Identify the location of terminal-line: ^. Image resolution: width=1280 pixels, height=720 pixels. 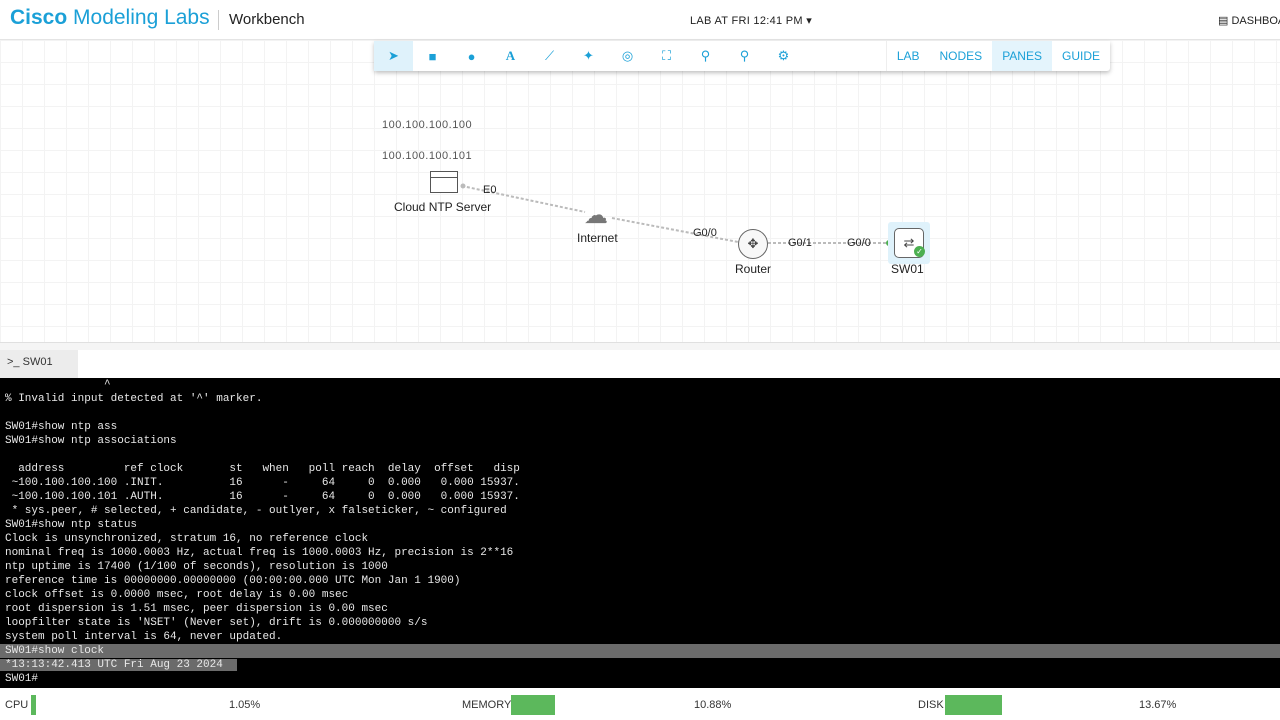
(58, 385).